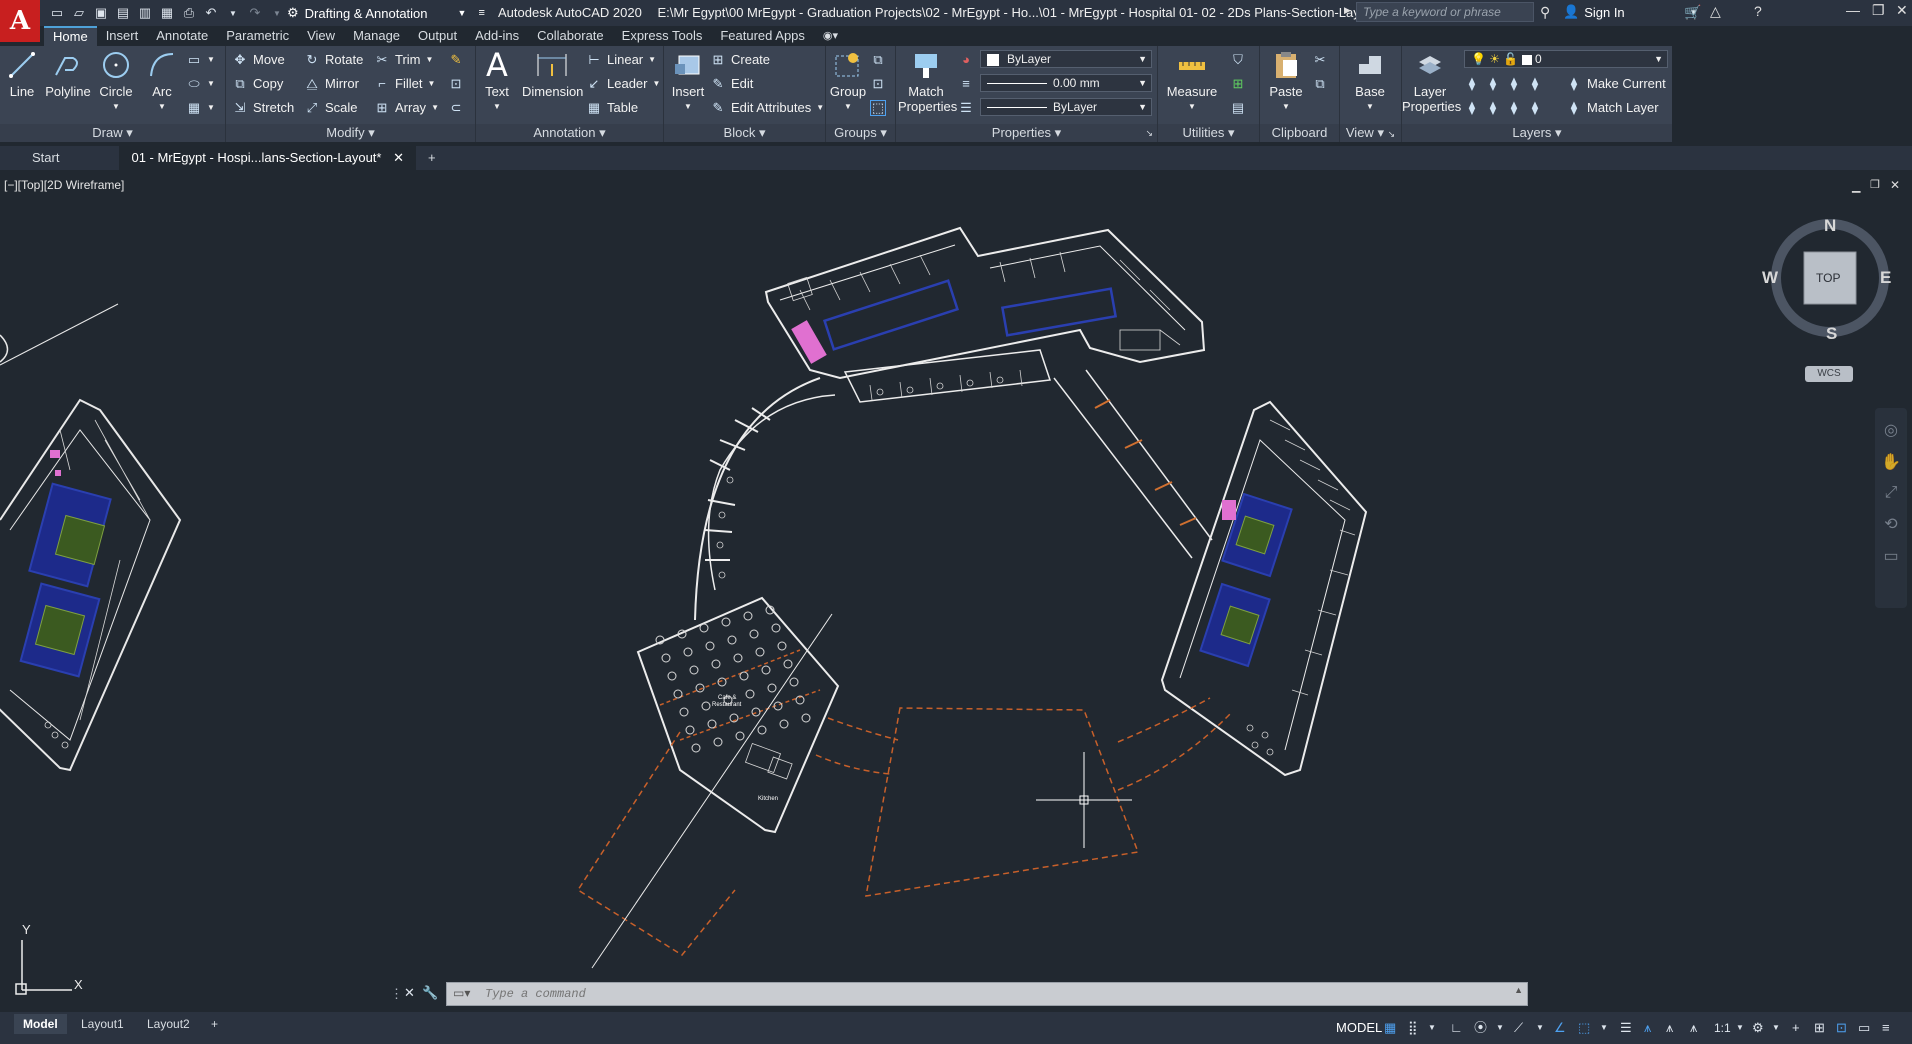 The image size is (1912, 1044). What do you see at coordinates (1891, 524) in the screenshot?
I see `orbit-icon: ⟲` at bounding box center [1891, 524].